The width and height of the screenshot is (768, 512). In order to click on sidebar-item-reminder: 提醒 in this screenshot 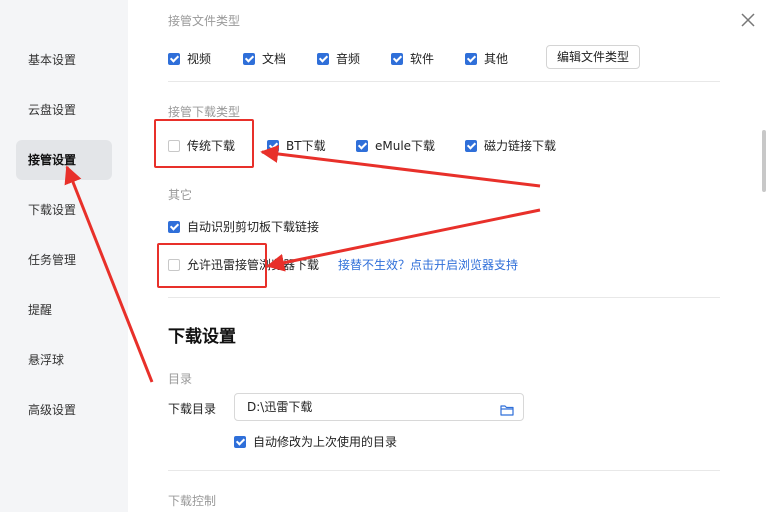, I will do `click(64, 310)`.